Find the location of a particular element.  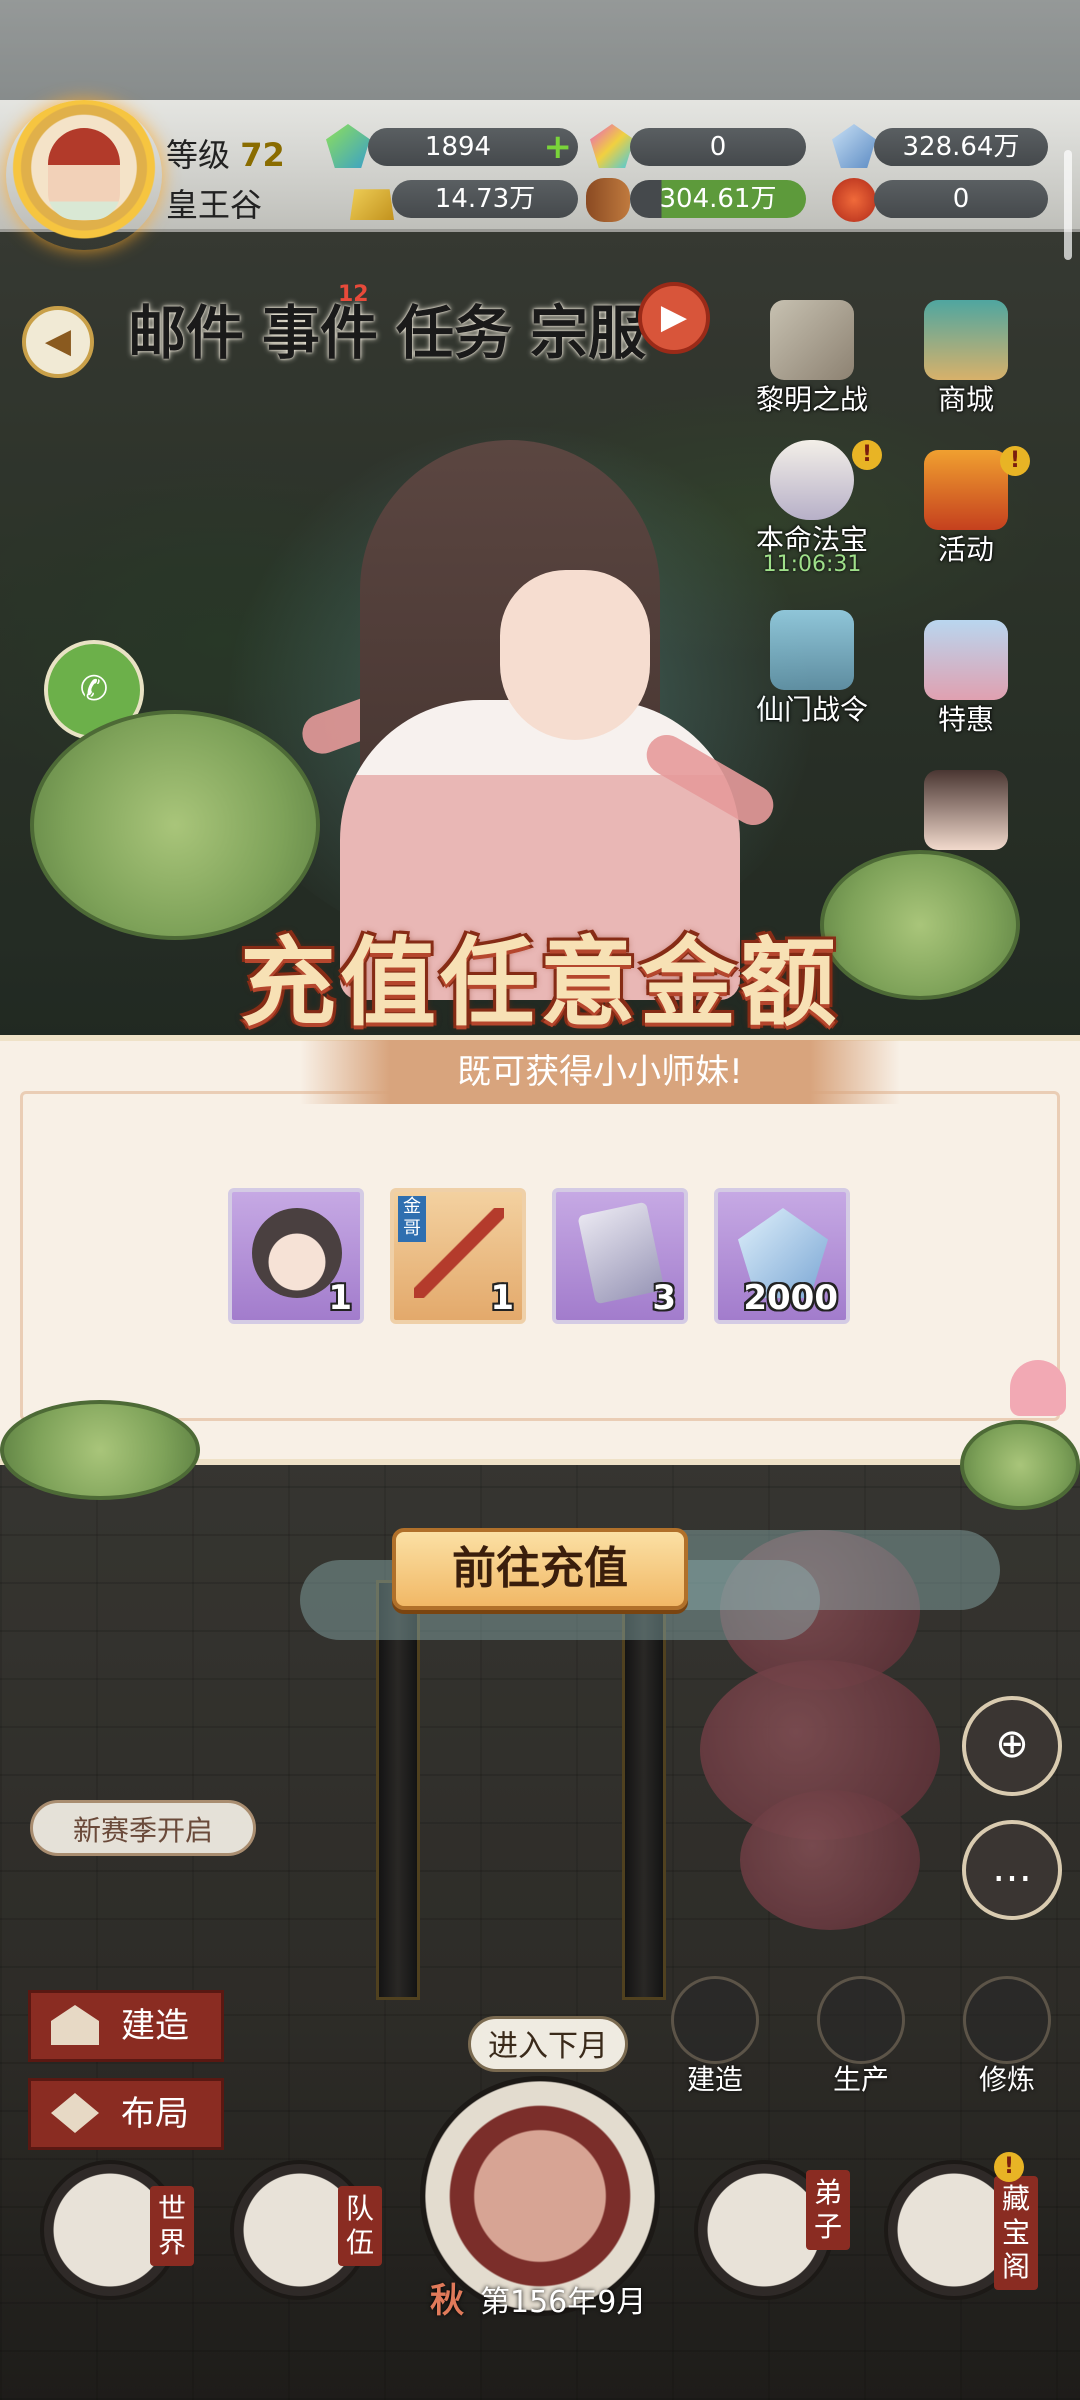

action-cultivate: 修炼 is located at coordinates (1007, 2037).